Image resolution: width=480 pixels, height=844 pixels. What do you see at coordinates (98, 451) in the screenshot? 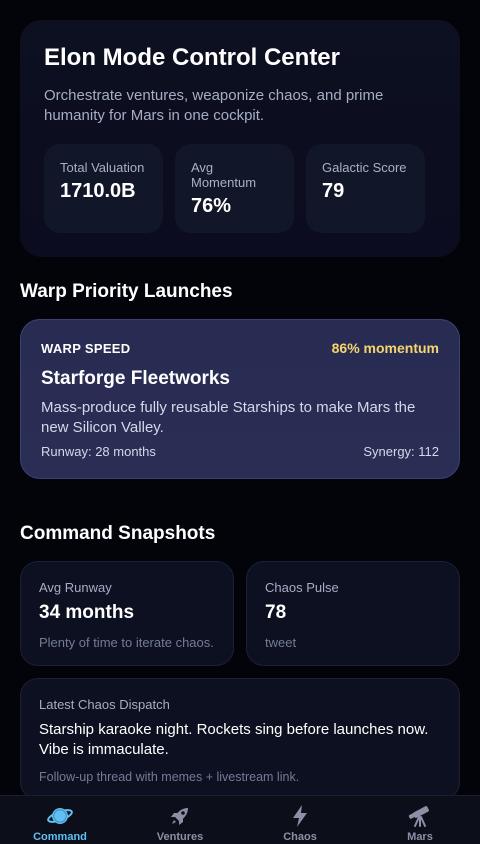
I see `launch-runway: Runway: 28 months` at bounding box center [98, 451].